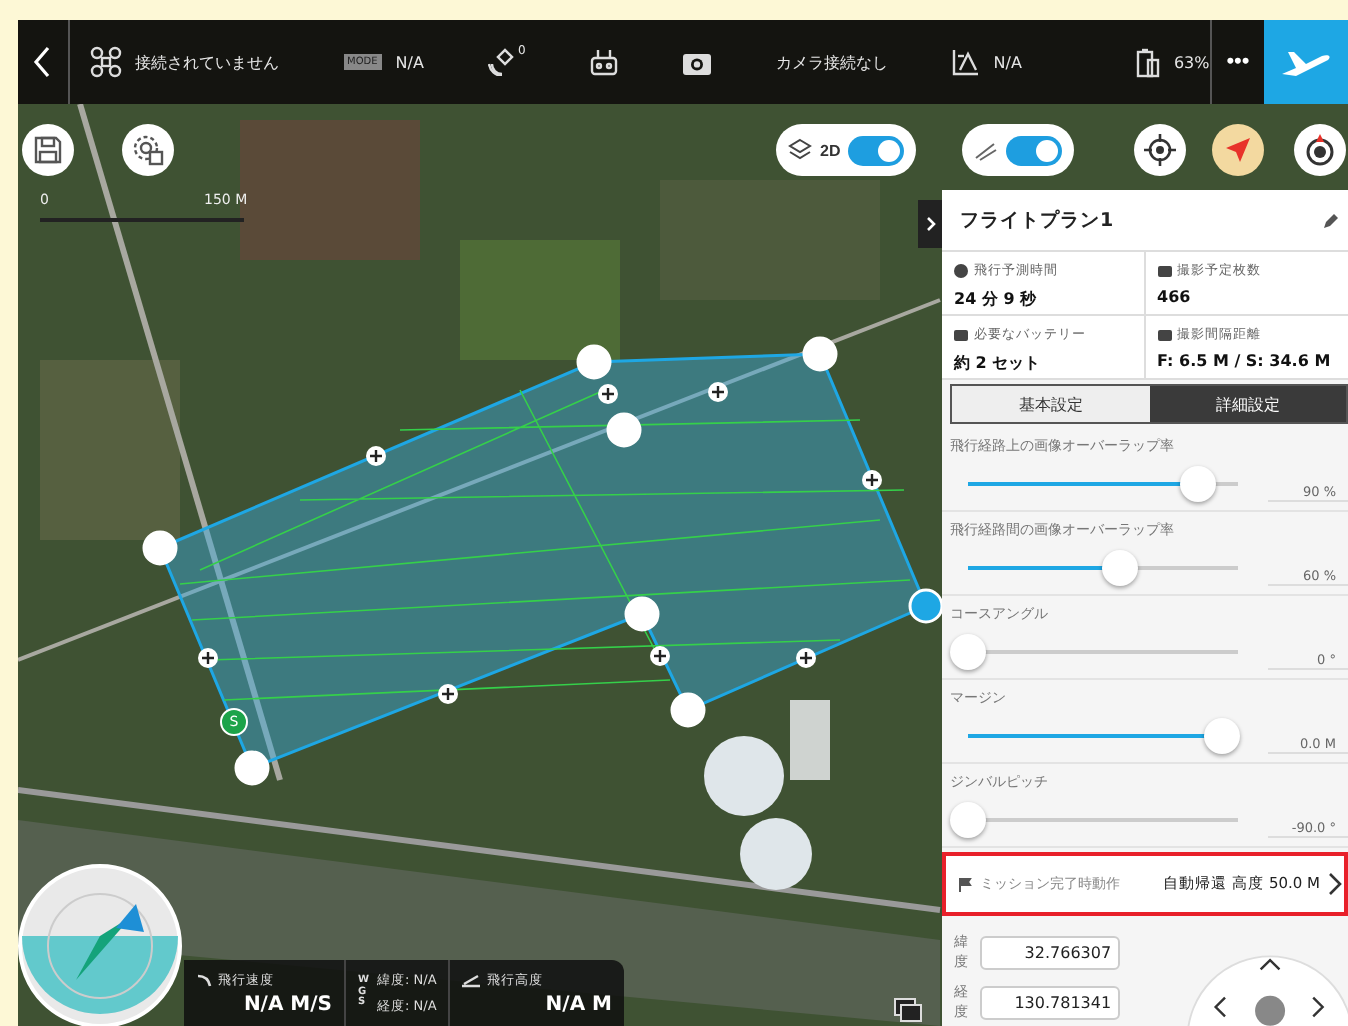 The height and width of the screenshot is (1026, 1348). What do you see at coordinates (1320, 150) in the screenshot?
I see `compass-icon` at bounding box center [1320, 150].